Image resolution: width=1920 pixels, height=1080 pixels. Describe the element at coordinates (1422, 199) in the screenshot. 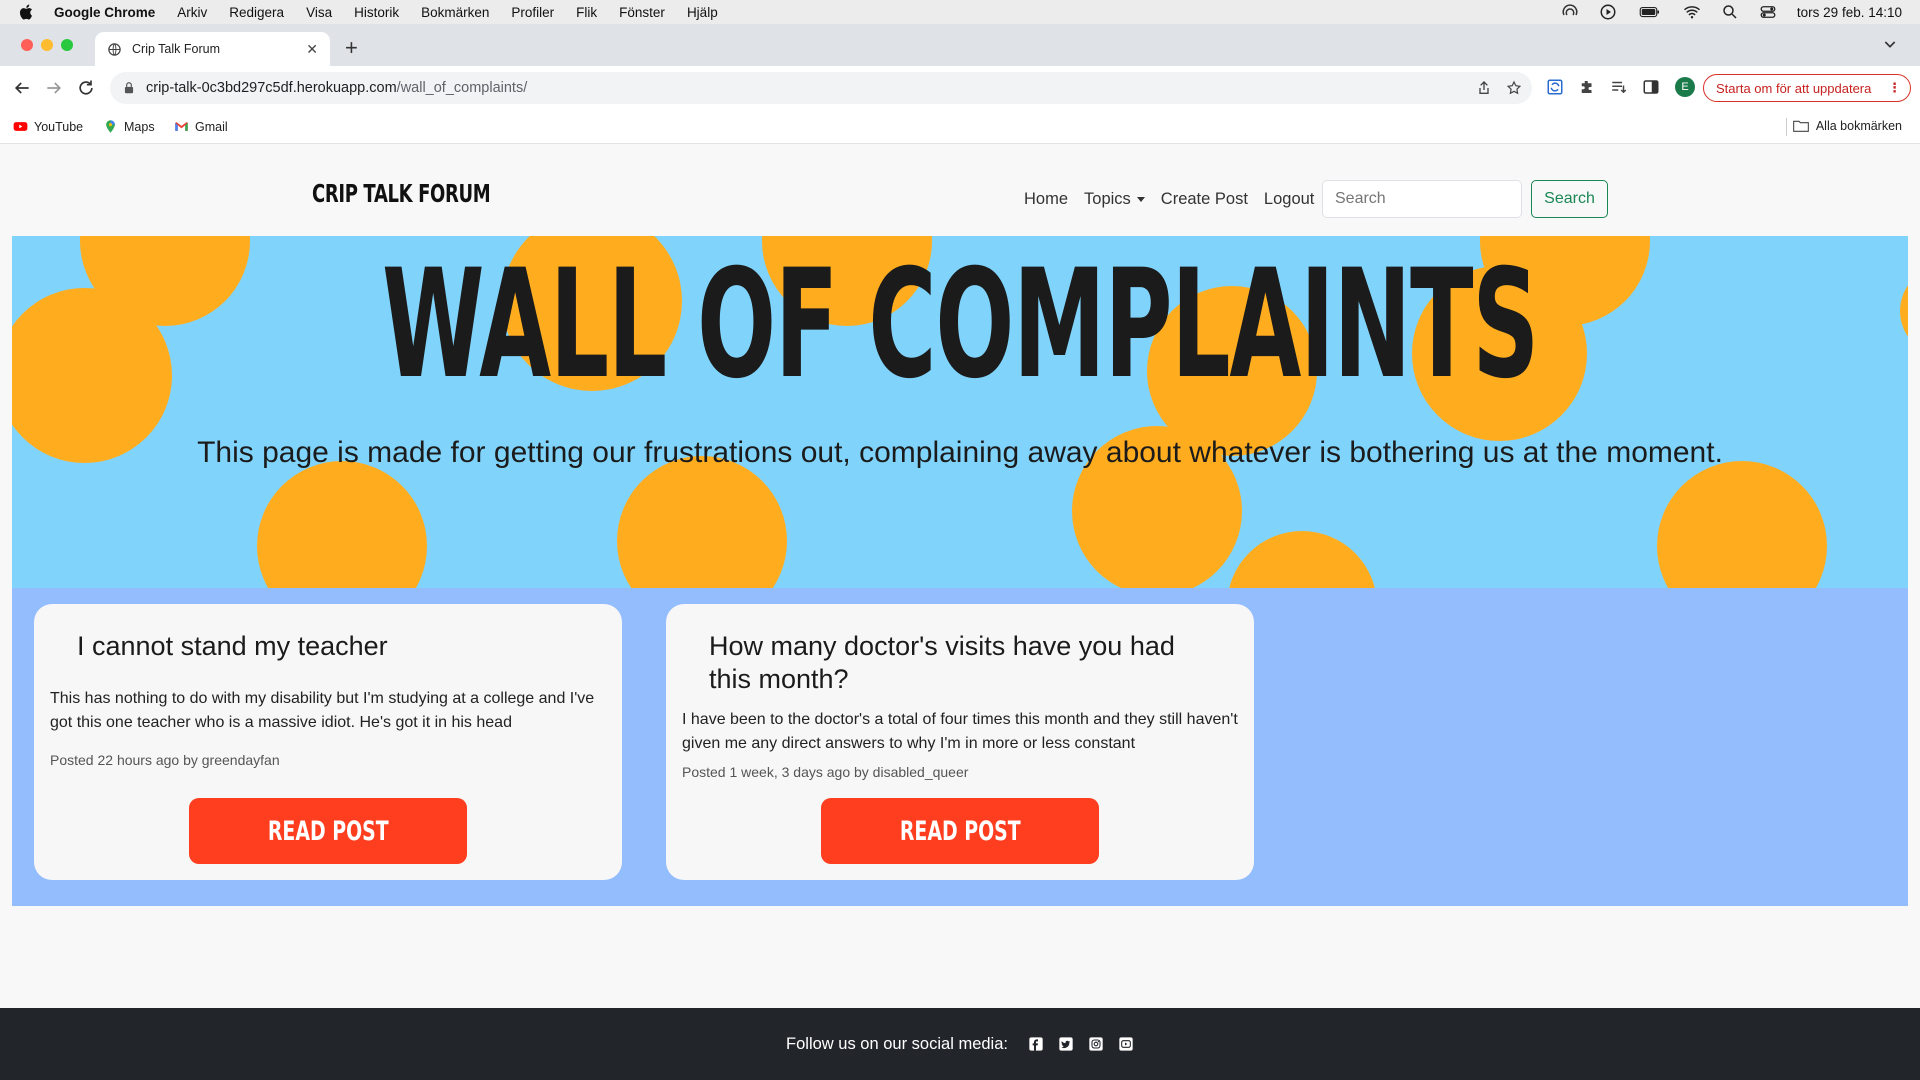

I see `search-input` at that location.